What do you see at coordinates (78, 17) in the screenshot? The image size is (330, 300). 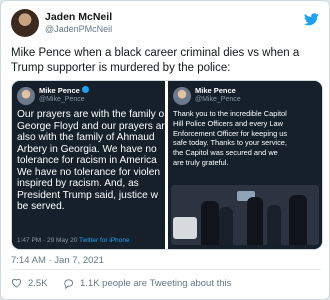 I see `author-name: Jaden McNeil` at bounding box center [78, 17].